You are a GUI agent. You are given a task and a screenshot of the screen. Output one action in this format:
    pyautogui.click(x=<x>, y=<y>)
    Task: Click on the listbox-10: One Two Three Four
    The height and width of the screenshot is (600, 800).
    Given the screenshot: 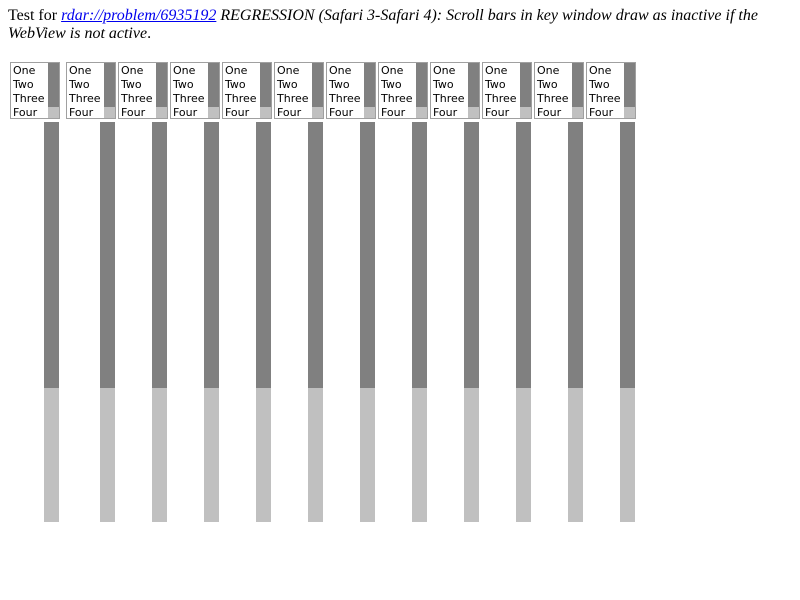 What is the action you would take?
    pyautogui.click(x=507, y=90)
    